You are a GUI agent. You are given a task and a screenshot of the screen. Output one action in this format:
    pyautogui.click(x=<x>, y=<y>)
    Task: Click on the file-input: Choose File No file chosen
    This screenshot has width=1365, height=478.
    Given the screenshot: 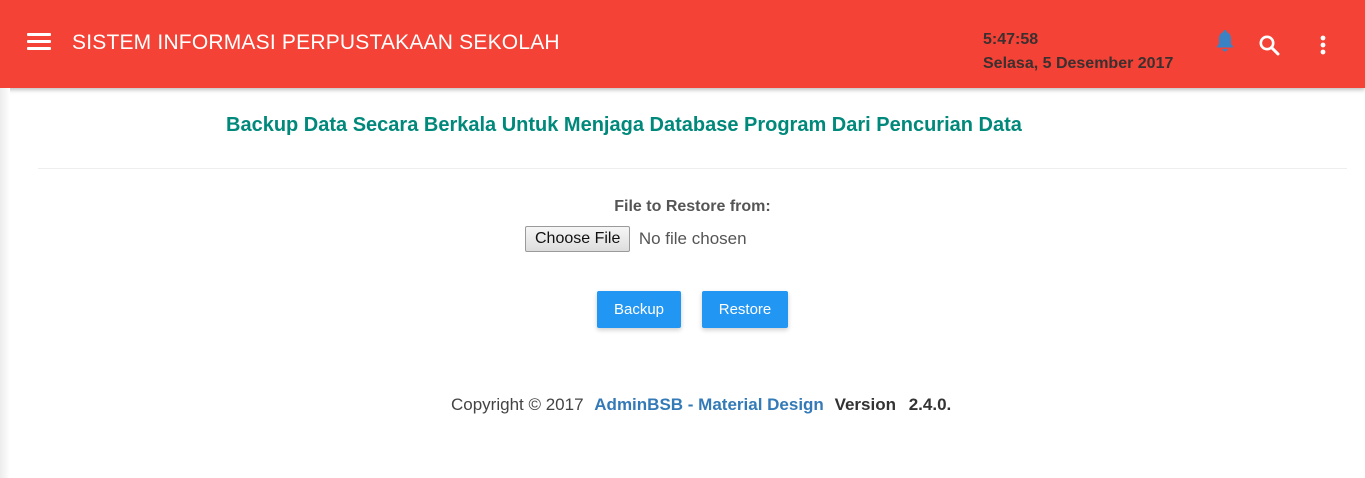 What is the action you would take?
    pyautogui.click(x=636, y=240)
    